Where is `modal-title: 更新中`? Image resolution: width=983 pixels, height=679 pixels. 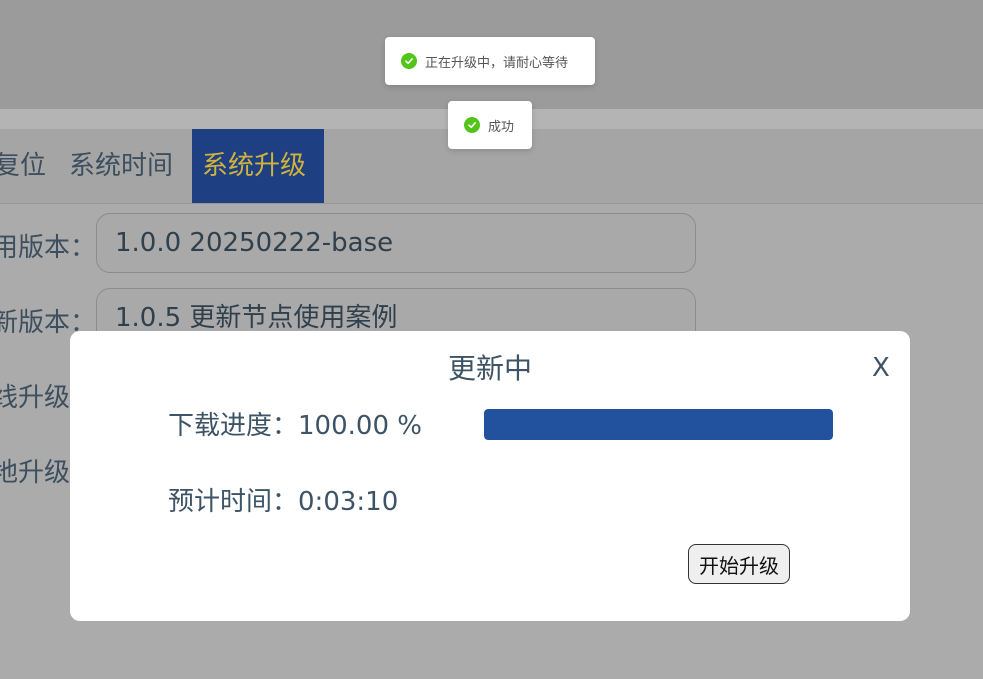
modal-title: 更新中 is located at coordinates (489, 368).